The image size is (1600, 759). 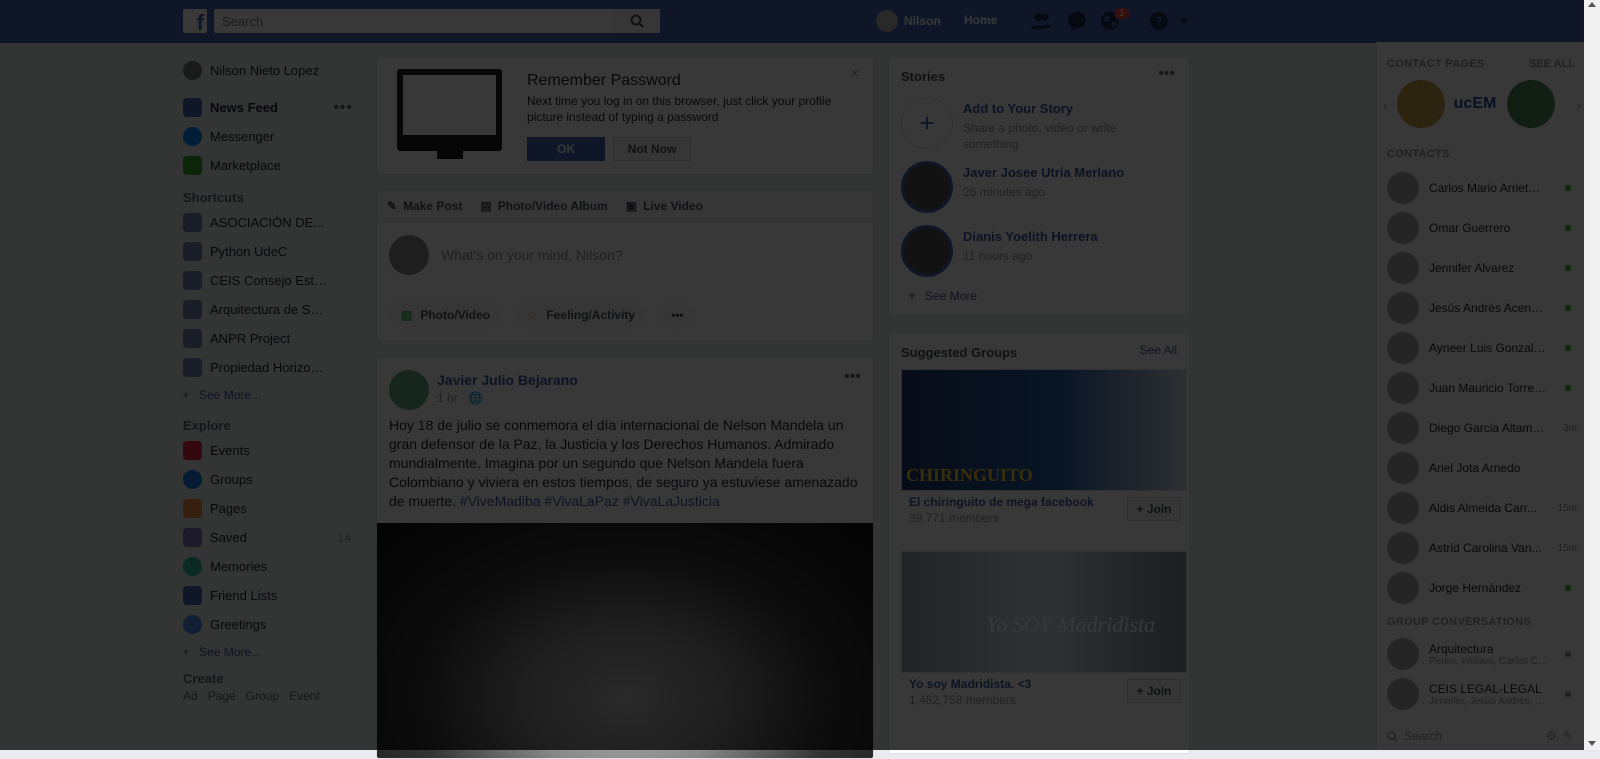 I want to click on composer-input: What's on your mind, Nilson?, so click(x=532, y=255).